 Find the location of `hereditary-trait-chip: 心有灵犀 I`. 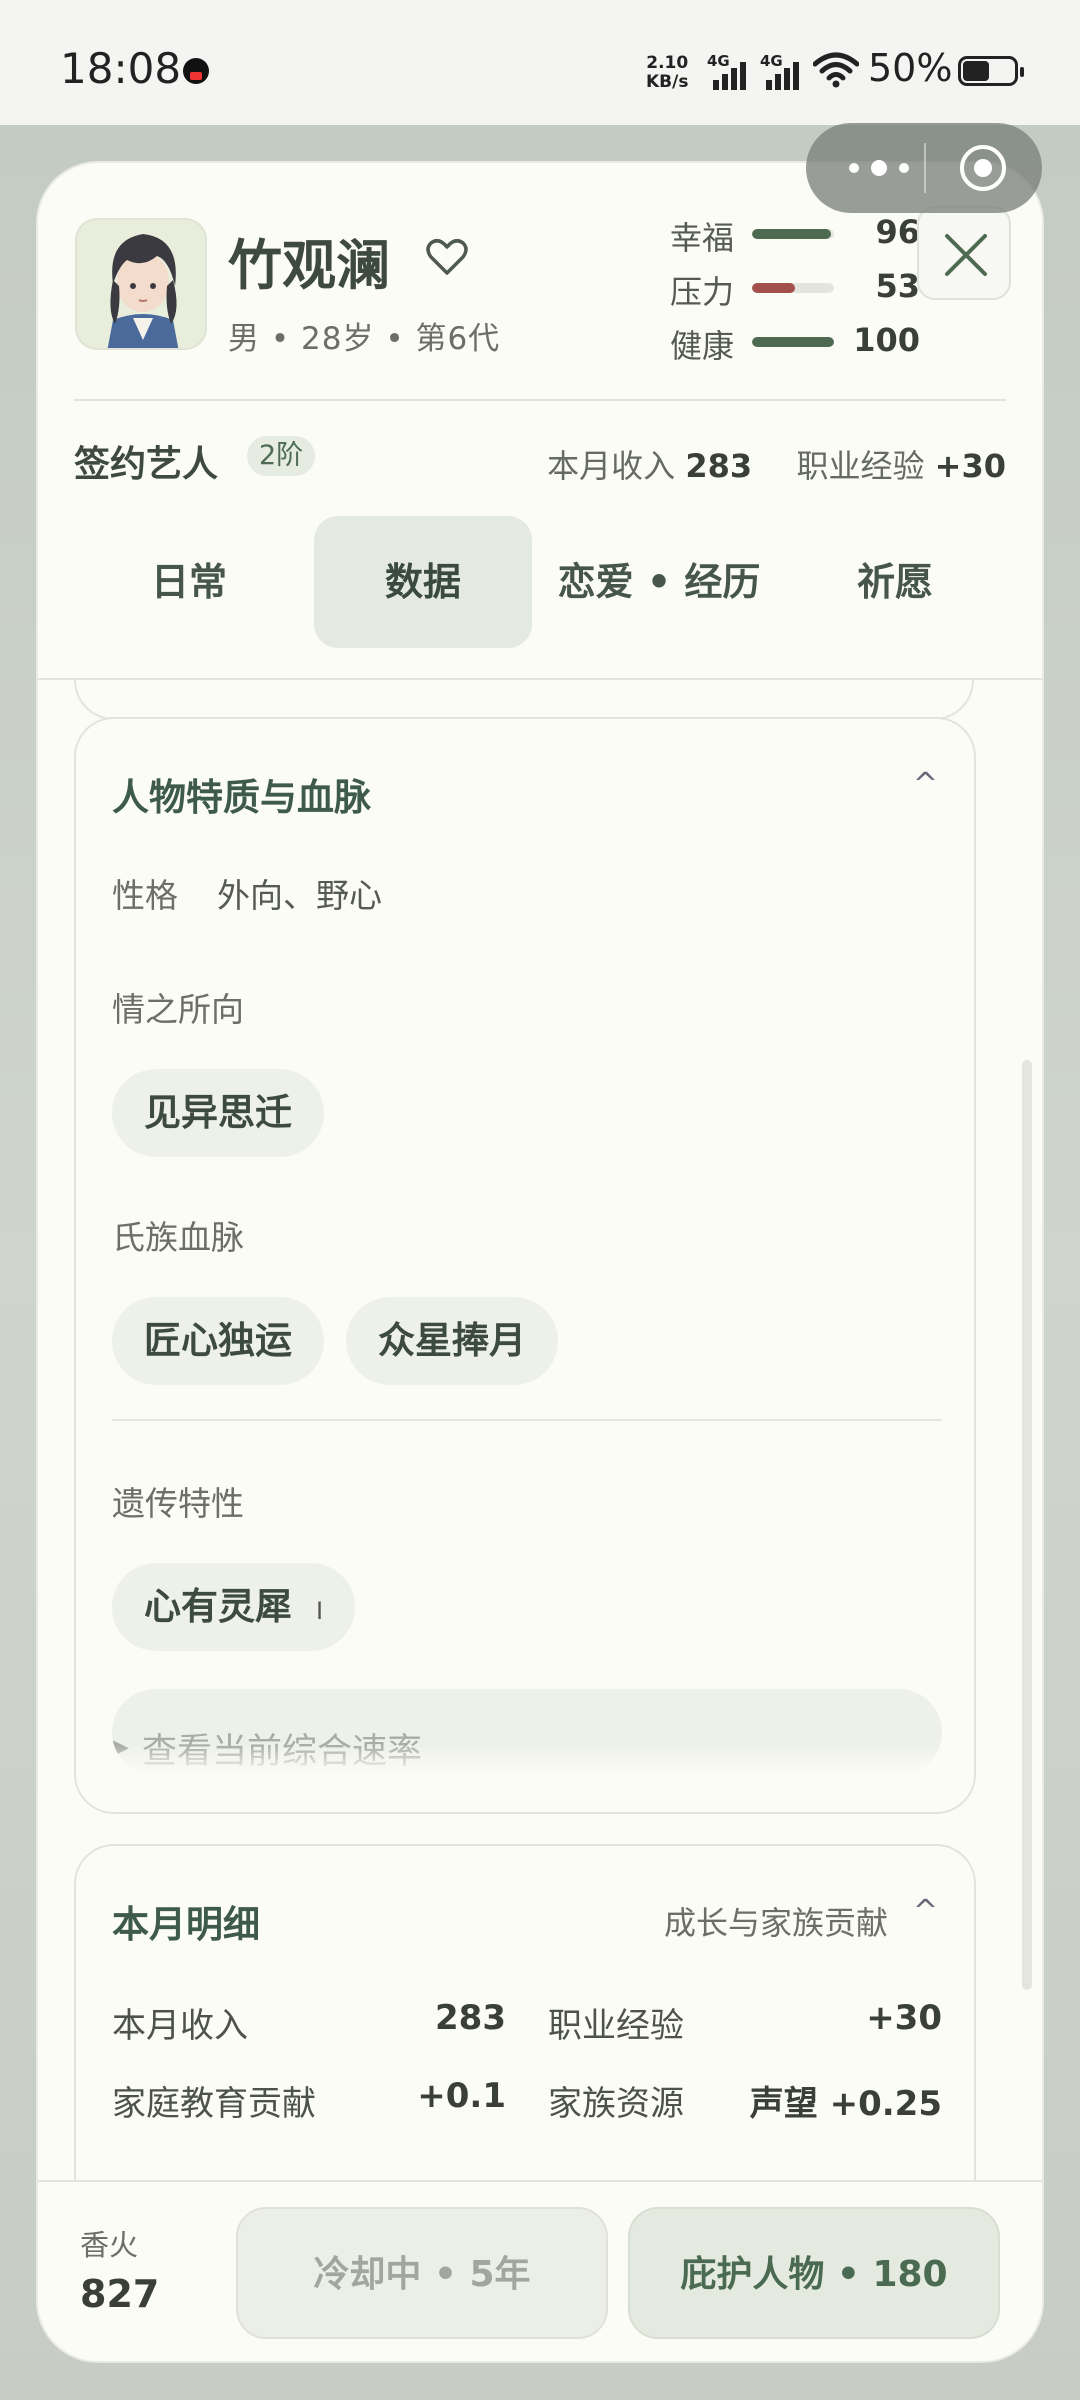

hereditary-trait-chip: 心有灵犀 I is located at coordinates (234, 1607).